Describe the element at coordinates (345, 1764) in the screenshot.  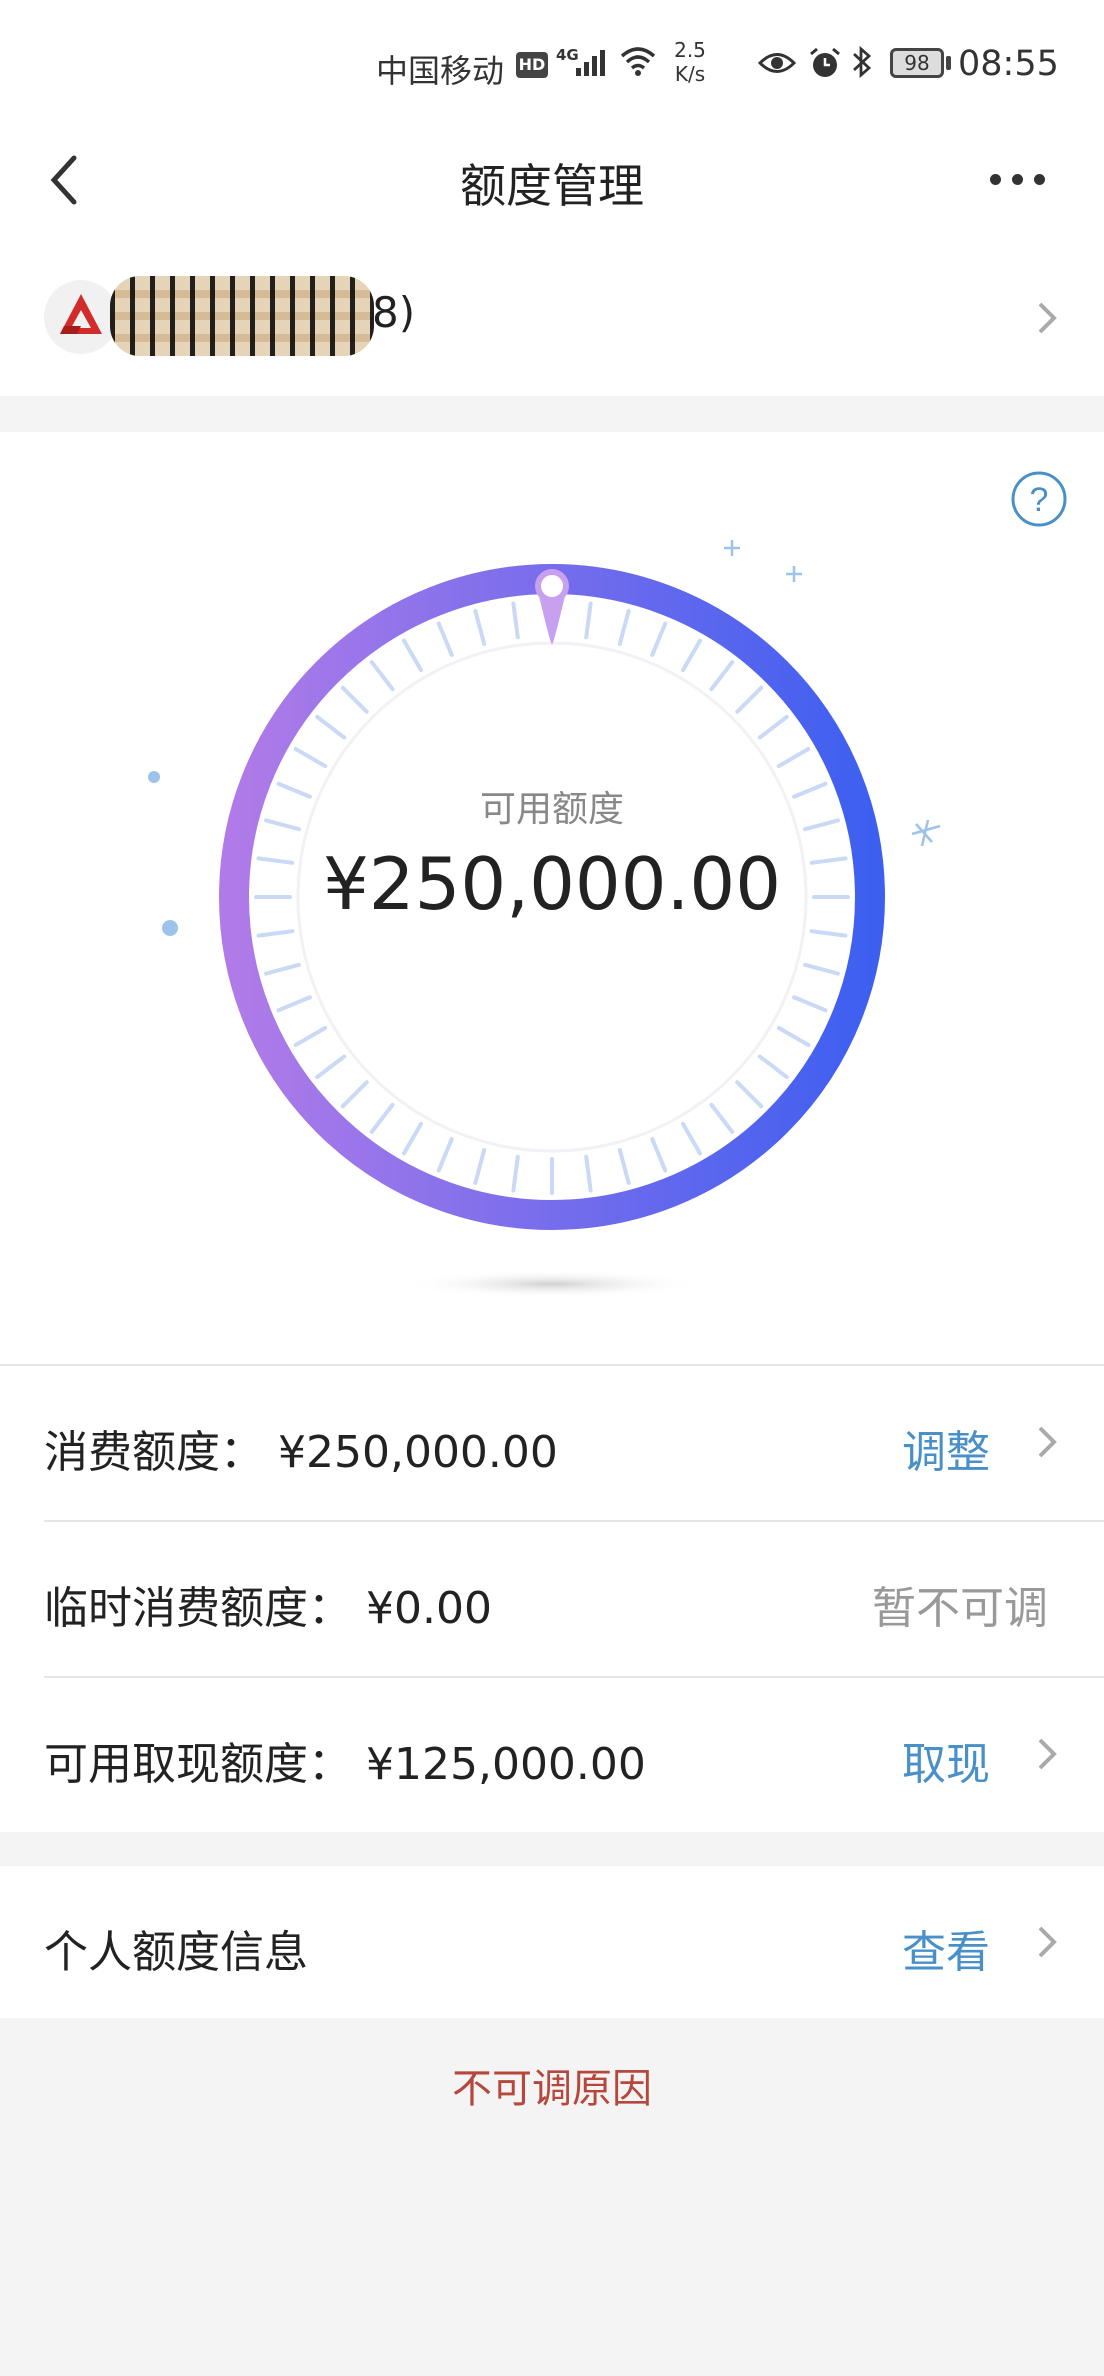
I see `cash-limit-label: 可用取现额度： ¥125,000.00` at that location.